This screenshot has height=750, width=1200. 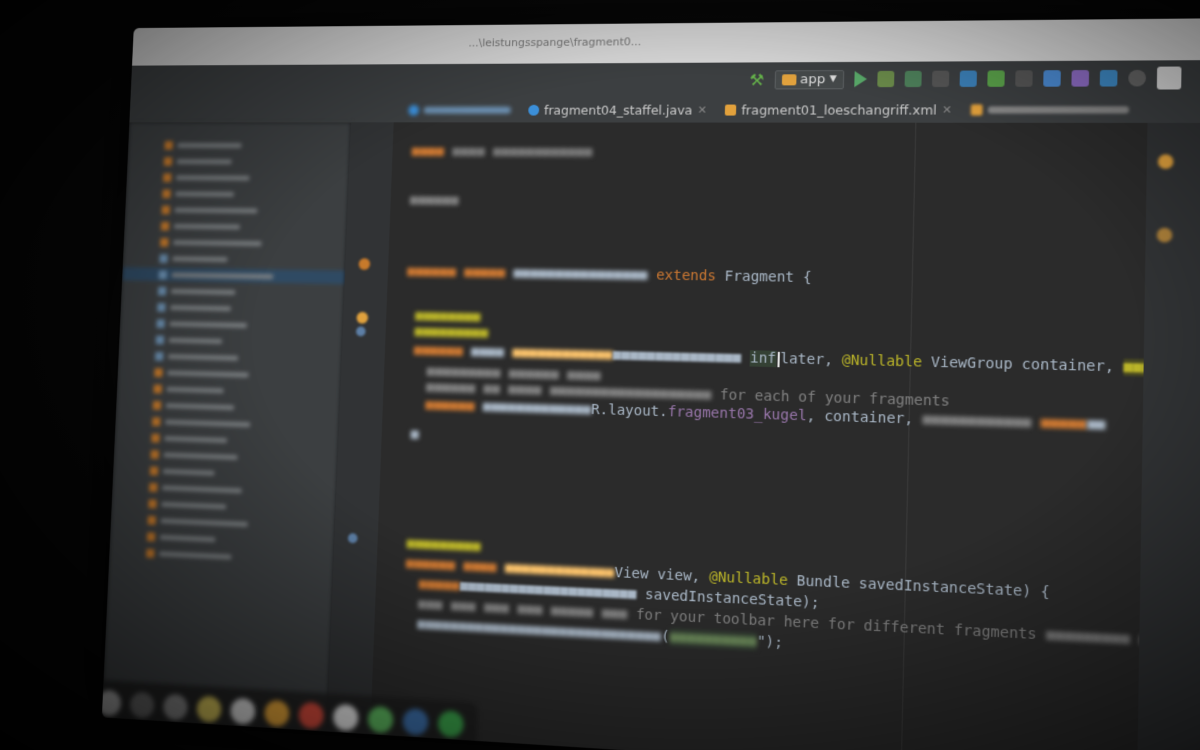 What do you see at coordinates (833, 79) in the screenshot?
I see `chevron-down-icon: ▼` at bounding box center [833, 79].